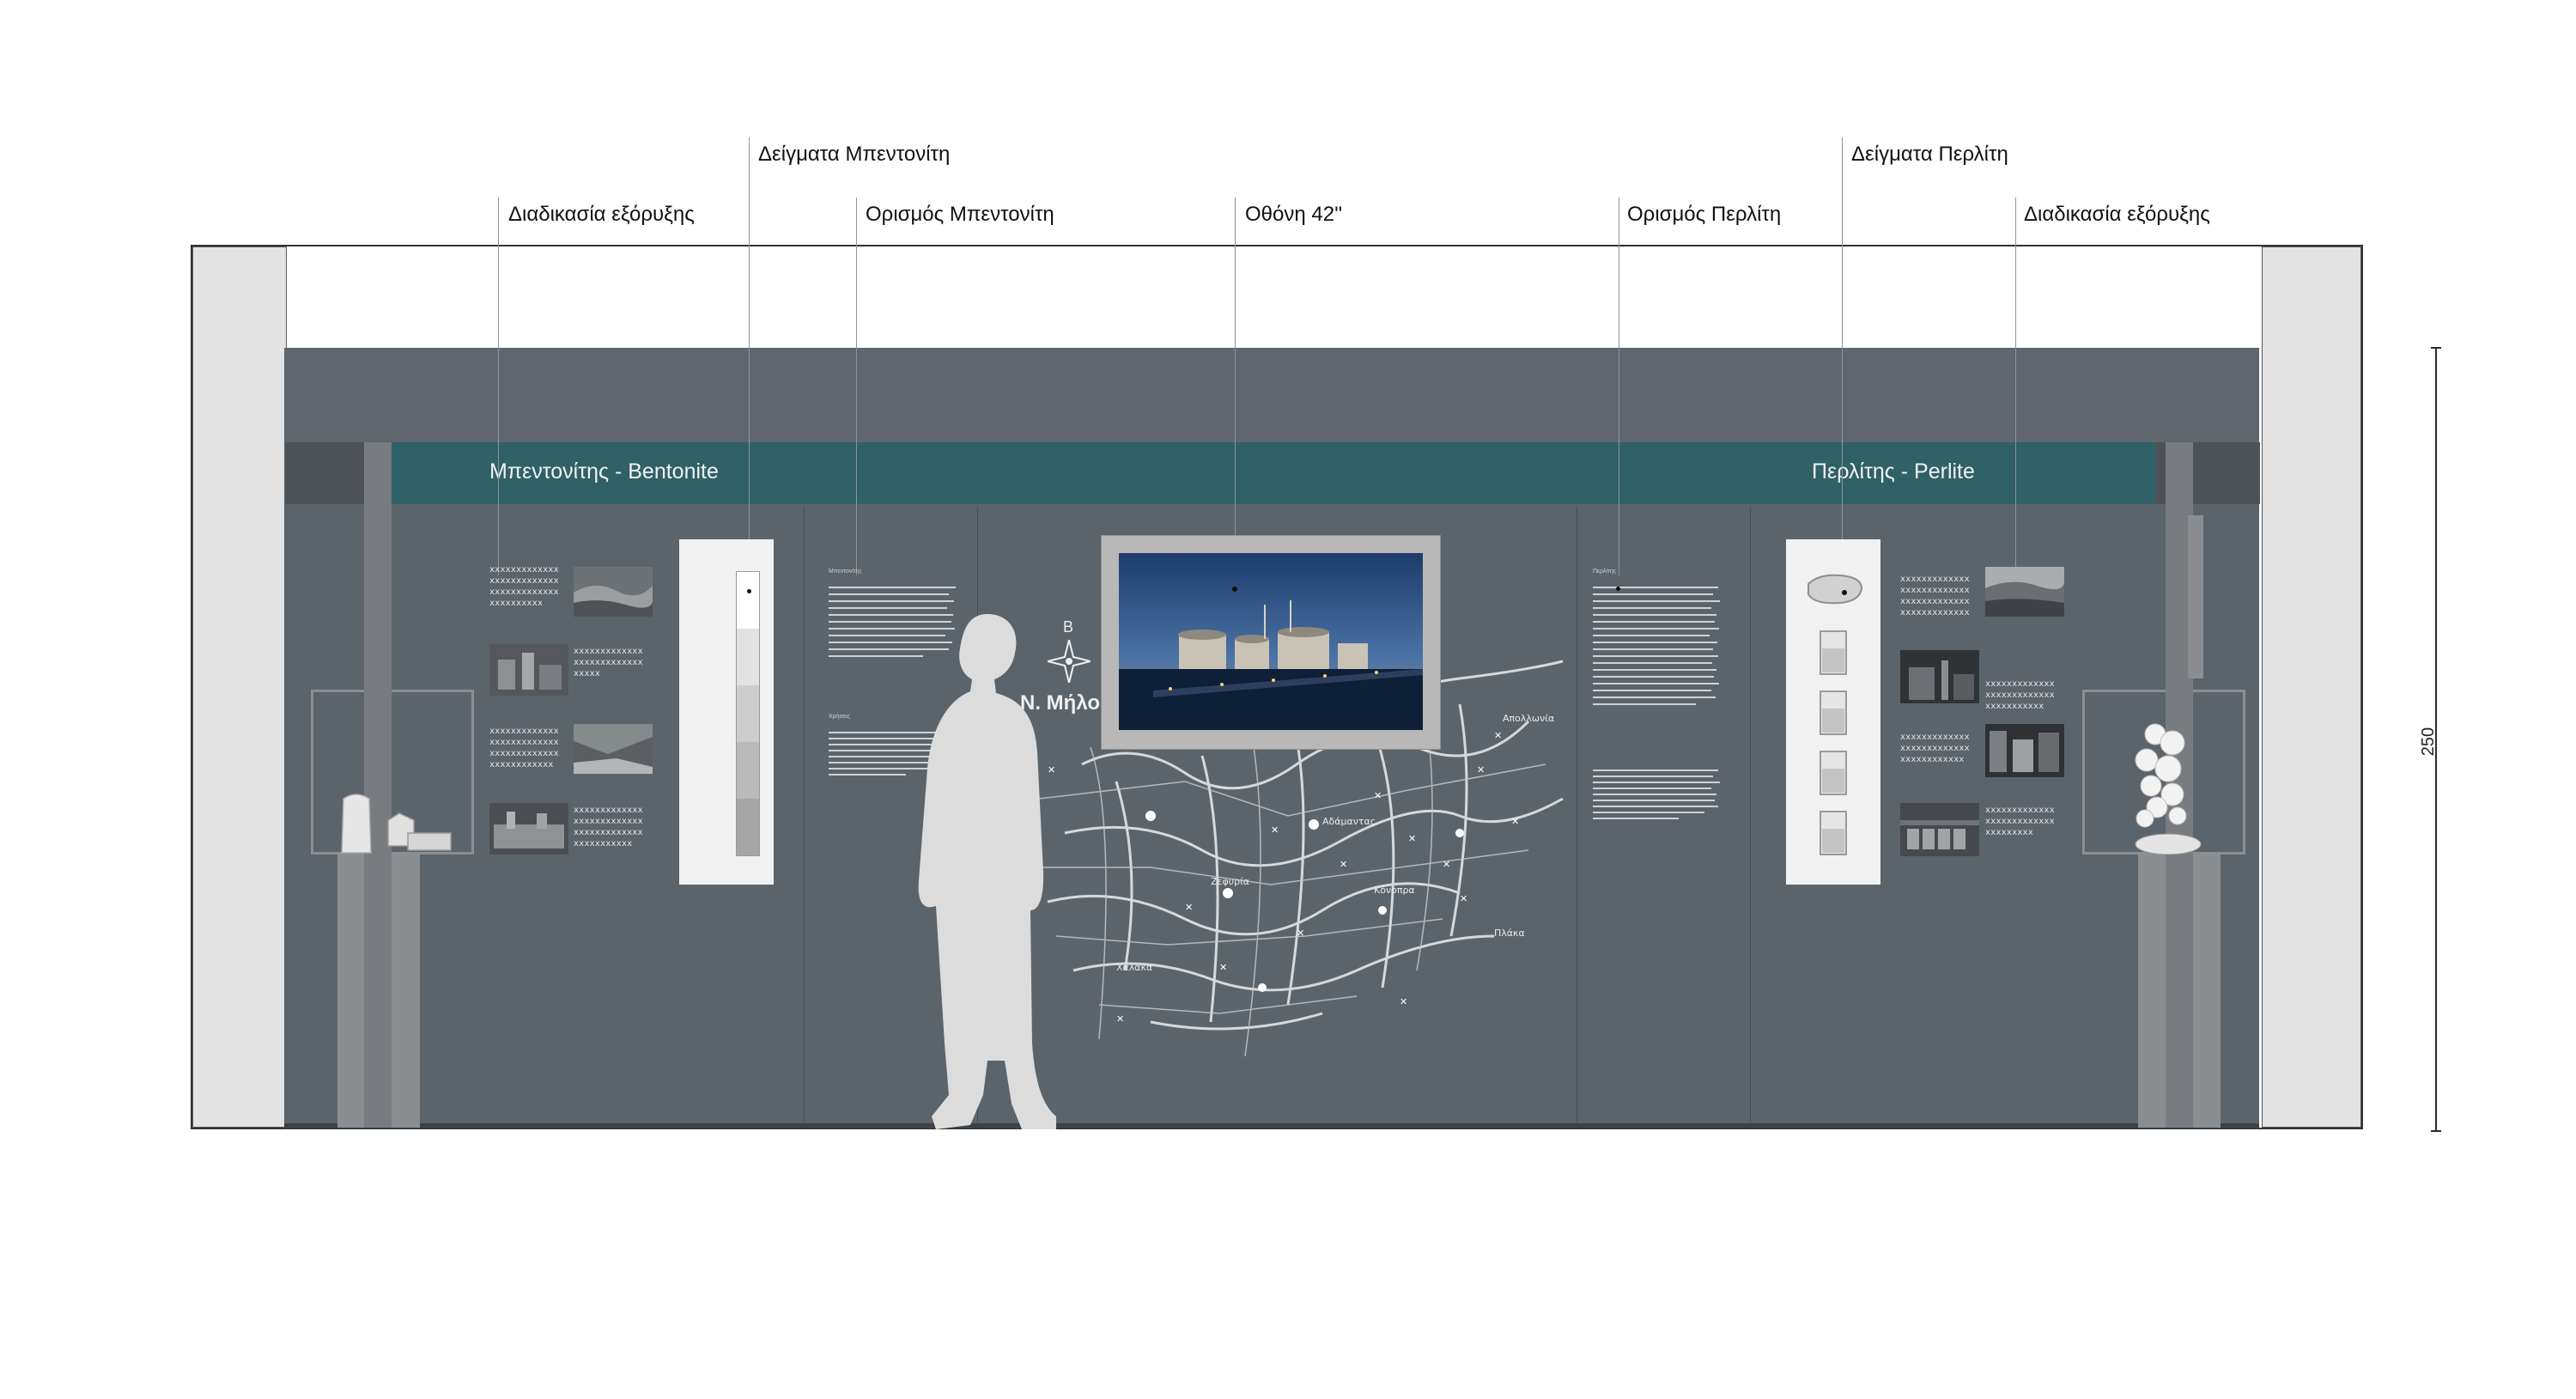  I want to click on svg-text: Απολλωνία, so click(1528, 718).